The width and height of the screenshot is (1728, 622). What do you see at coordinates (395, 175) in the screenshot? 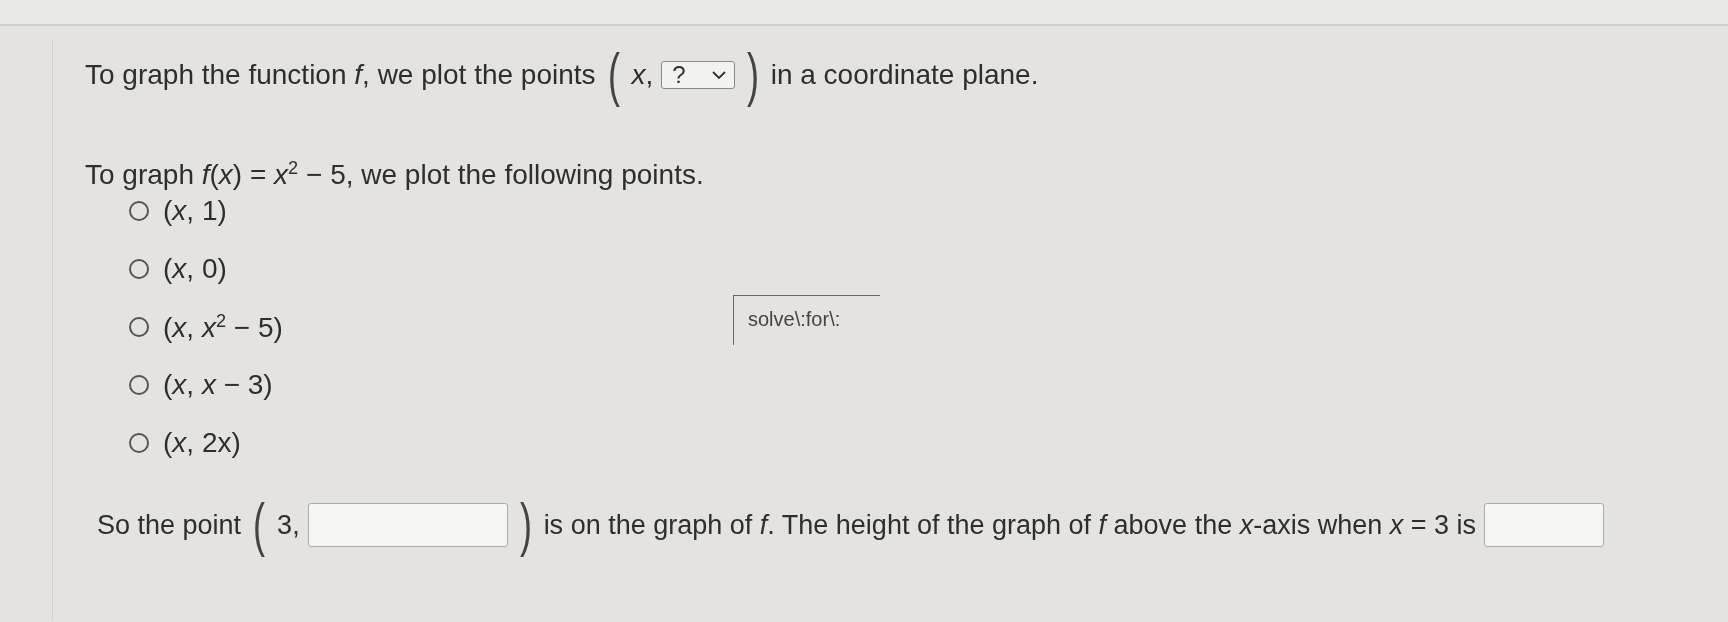
I see `question-text: To graph f(x) = x$^{2}$ − 5, we plot the following points.` at bounding box center [395, 175].